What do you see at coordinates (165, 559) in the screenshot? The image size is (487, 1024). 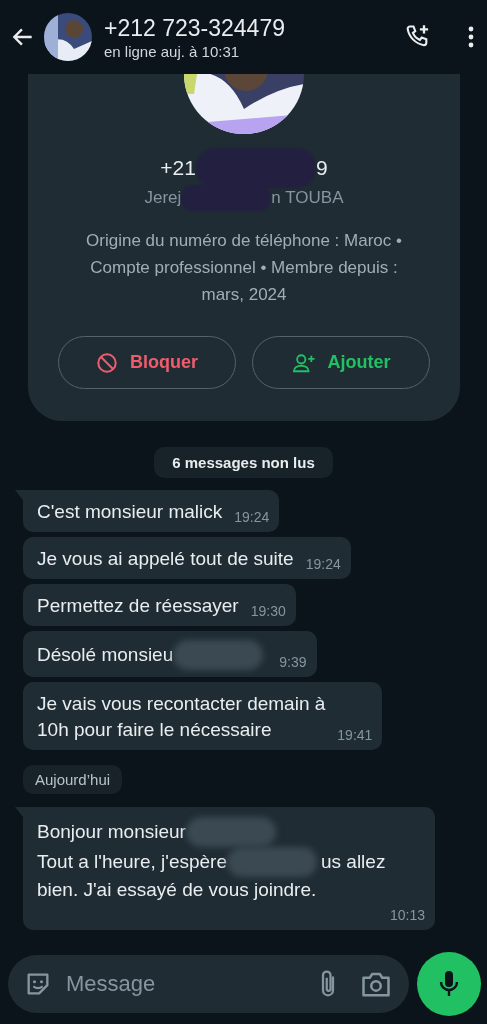 I see `message-text: Je vous ai appelé tout de suite` at bounding box center [165, 559].